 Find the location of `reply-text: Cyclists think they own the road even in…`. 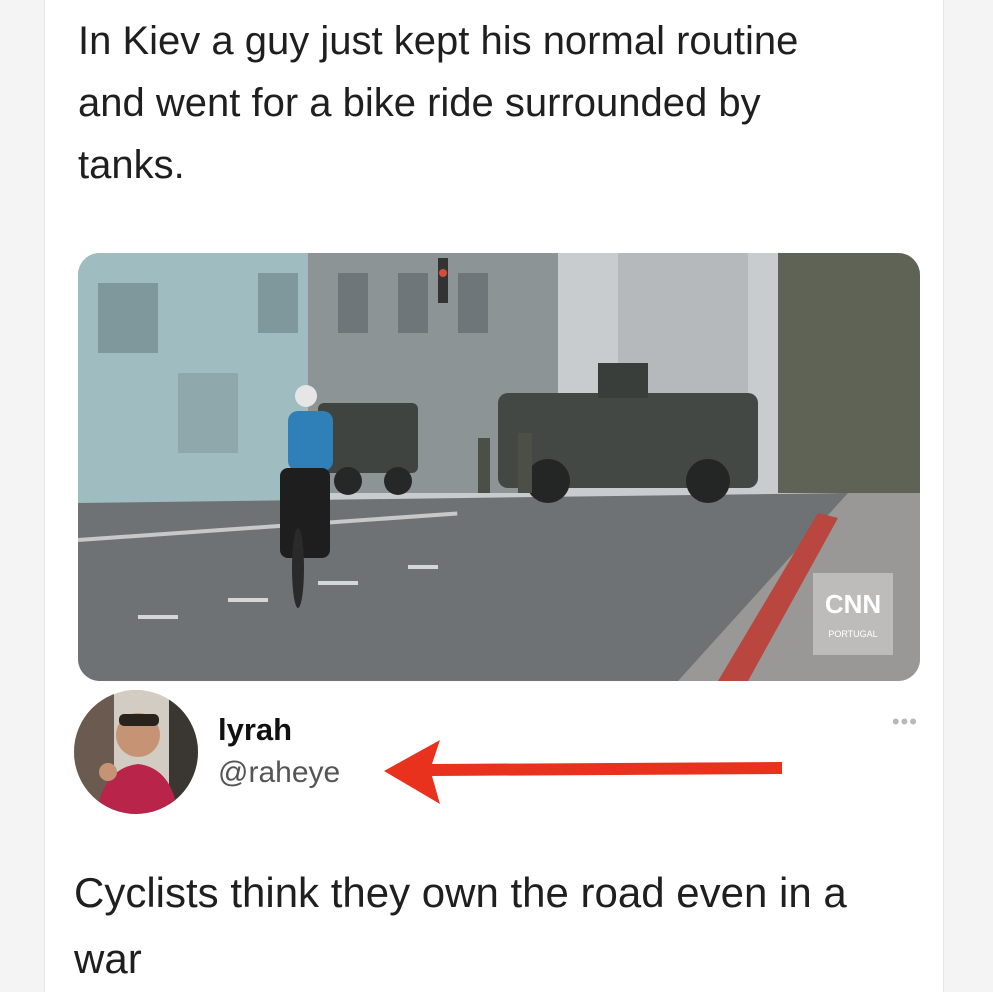

reply-text: Cyclists think they own the road even in… is located at coordinates (460, 925).